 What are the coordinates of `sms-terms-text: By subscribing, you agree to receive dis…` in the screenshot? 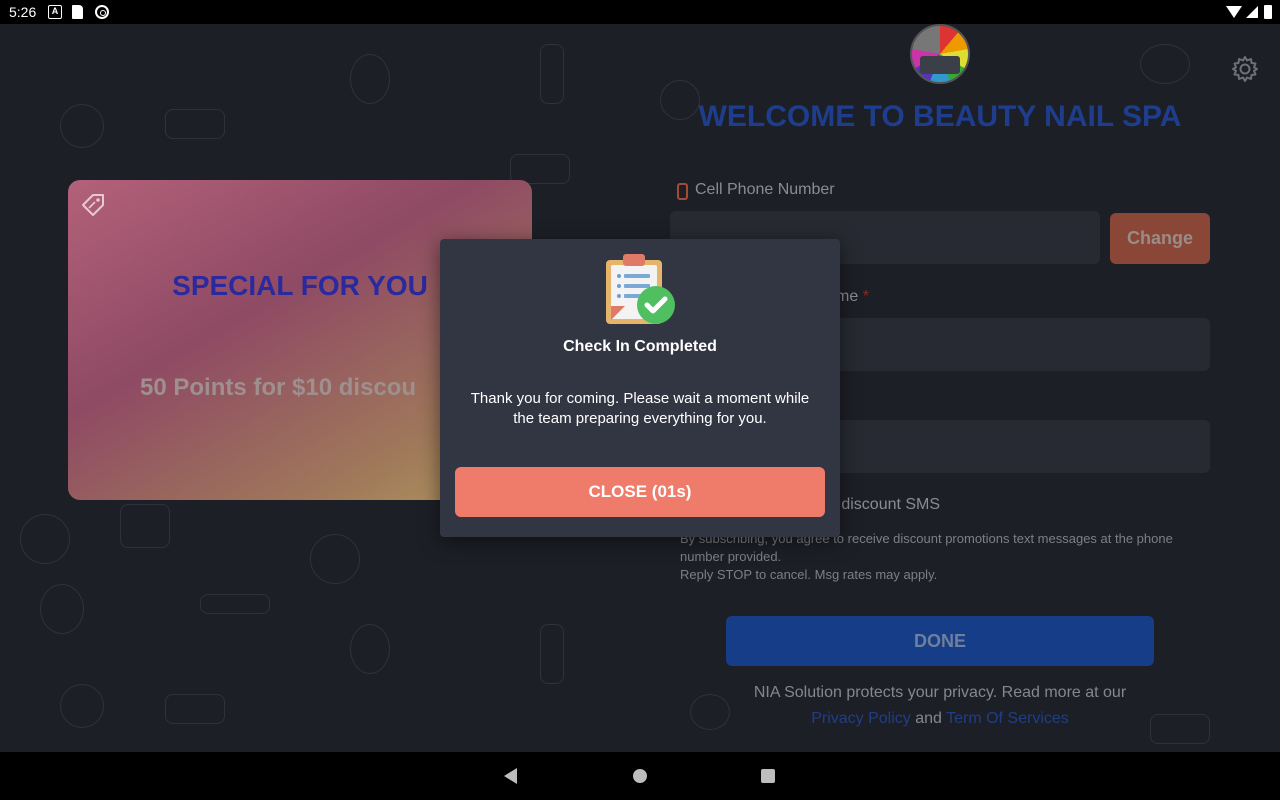 It's located at (926, 556).